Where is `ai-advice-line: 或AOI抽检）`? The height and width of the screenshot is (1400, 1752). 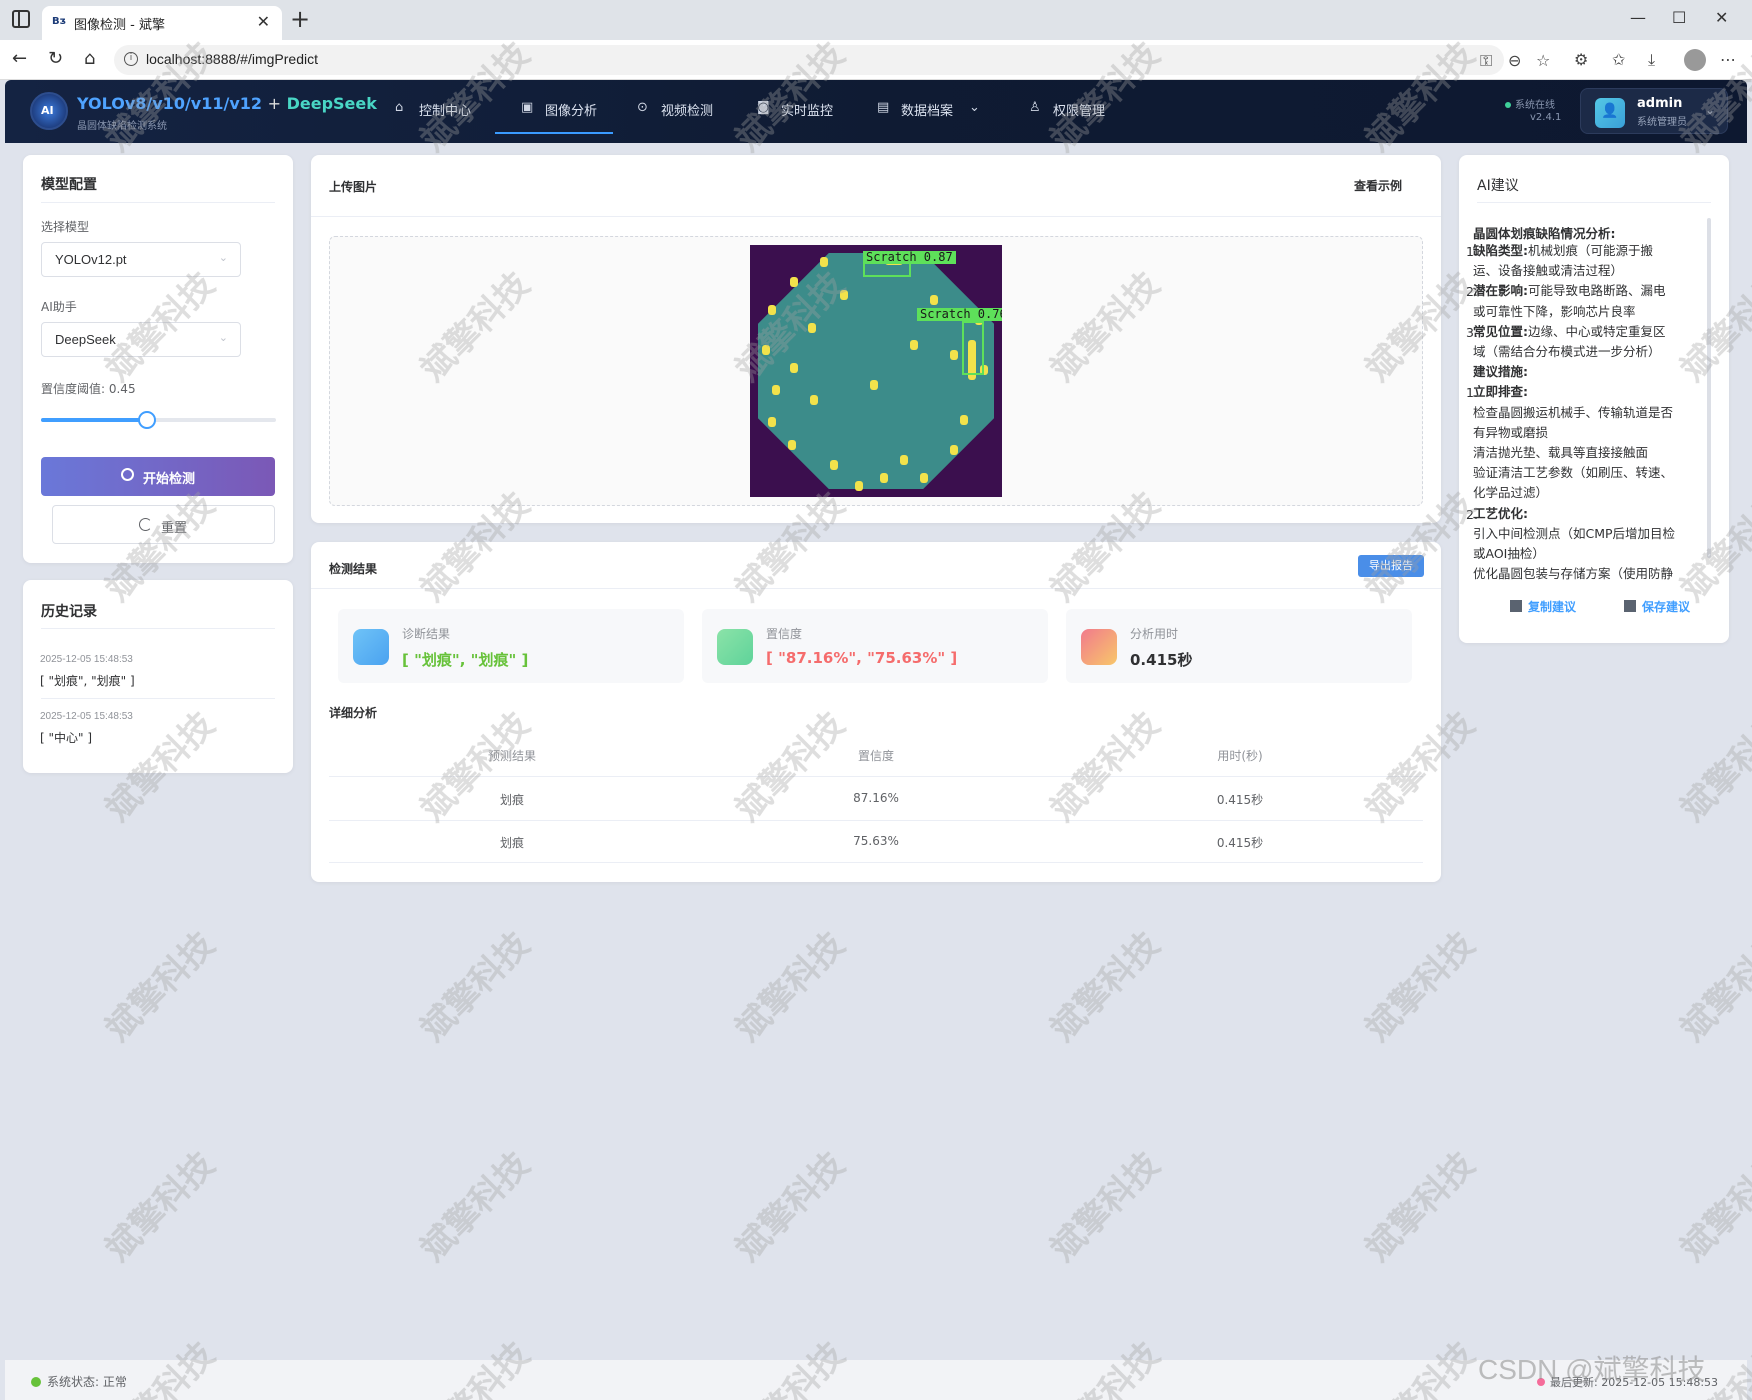
ai-advice-line: 或AOI抽检） is located at coordinates (1509, 553).